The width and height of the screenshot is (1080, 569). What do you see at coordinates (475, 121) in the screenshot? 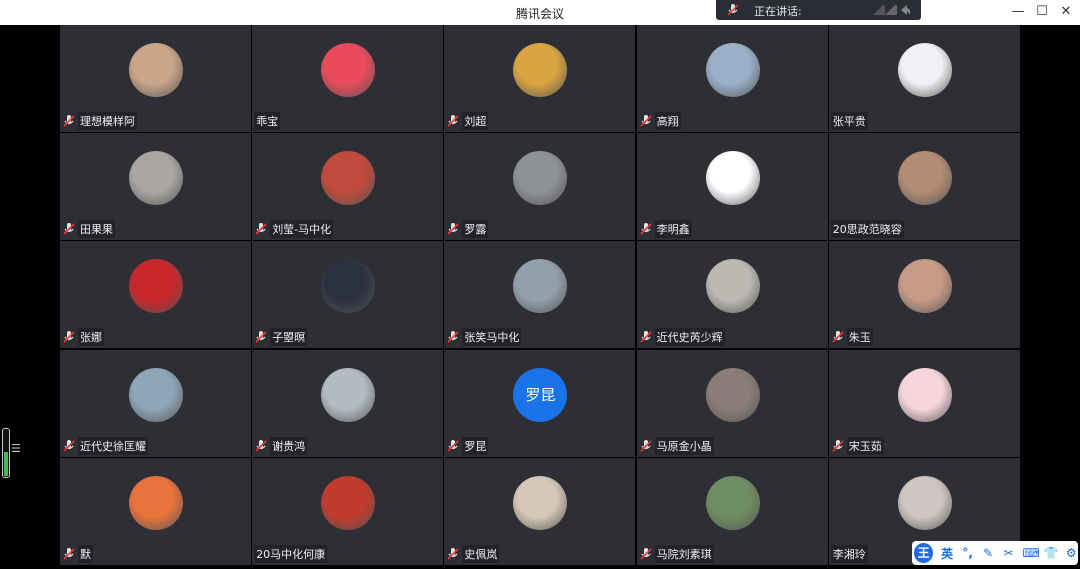
I see `participant-name: 刘超` at bounding box center [475, 121].